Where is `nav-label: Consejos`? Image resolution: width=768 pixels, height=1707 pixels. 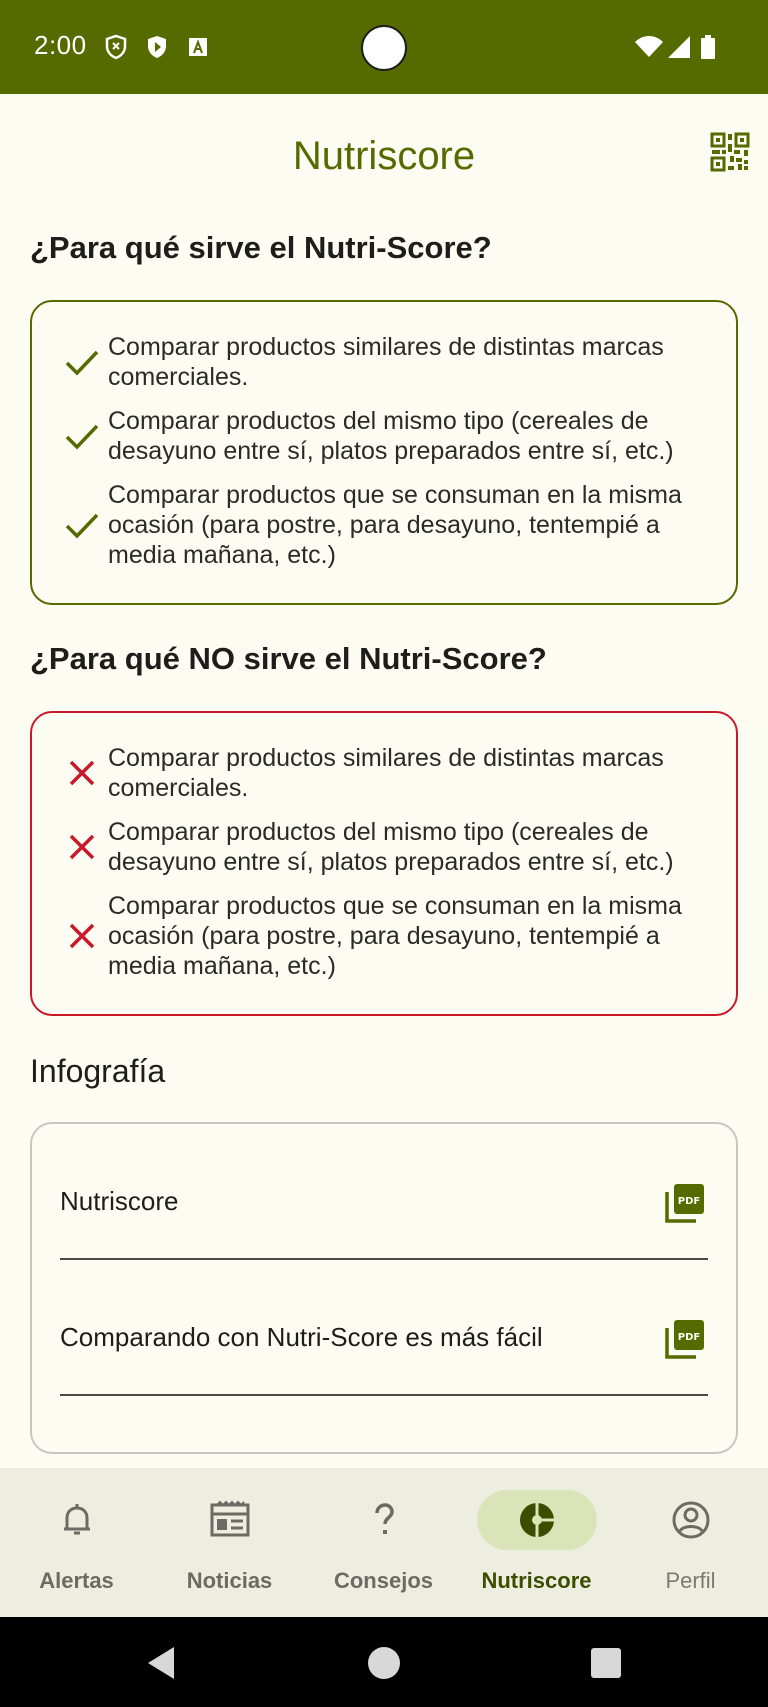 nav-label: Consejos is located at coordinates (383, 1580).